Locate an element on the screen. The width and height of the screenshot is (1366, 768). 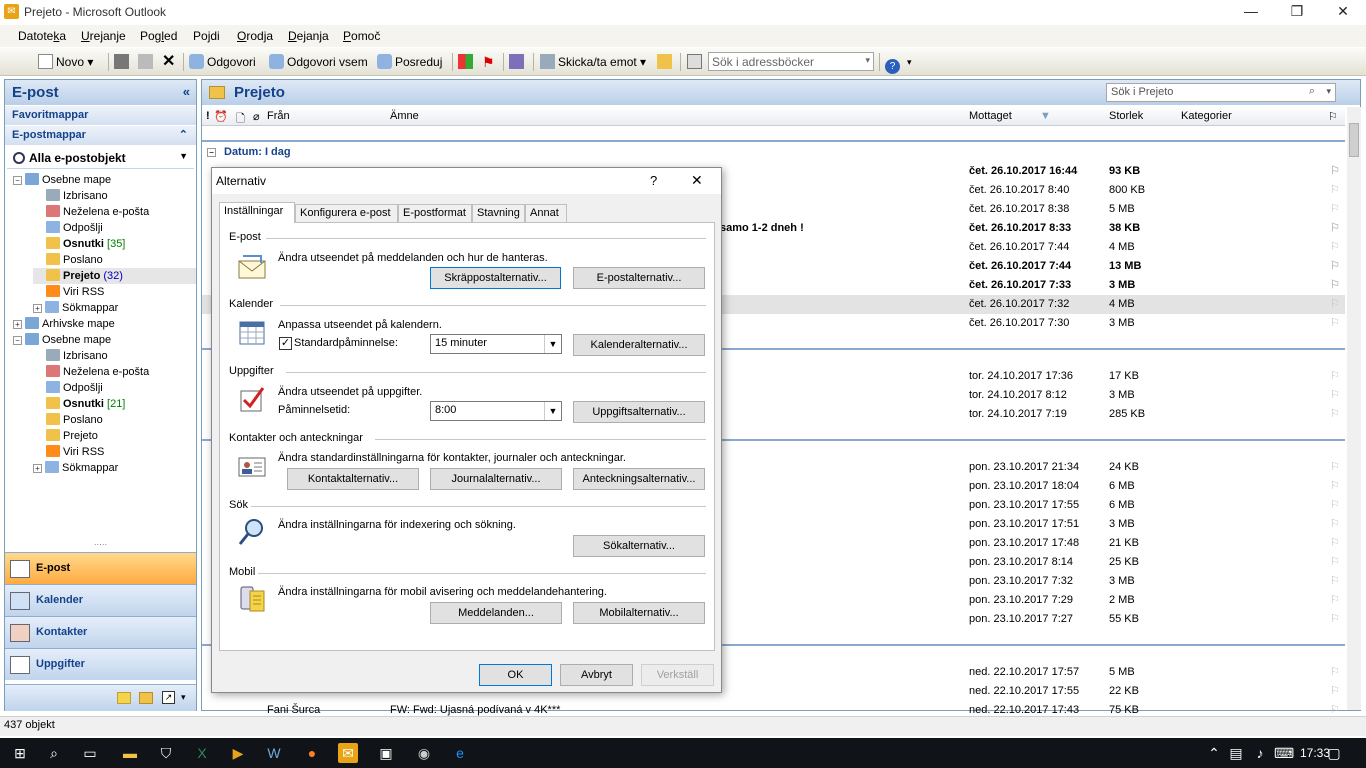
favorite-folders-header: Favoritmappar is located at coordinates (100, 115).